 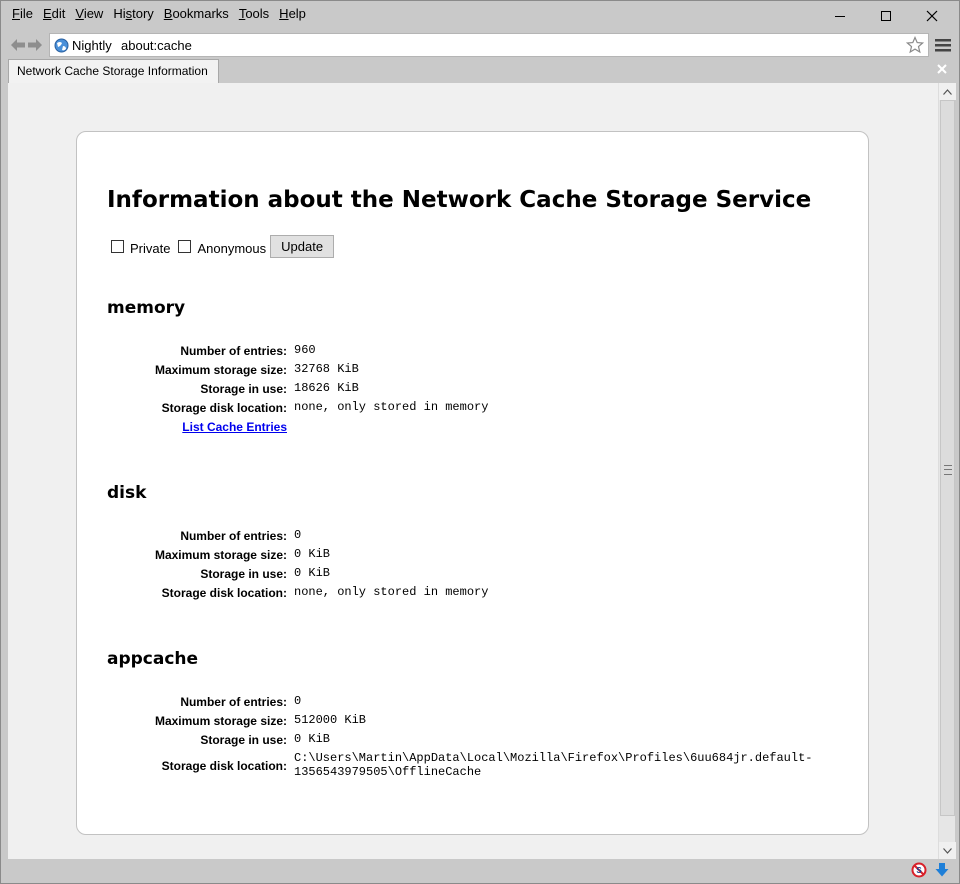 What do you see at coordinates (133, 14) in the screenshot?
I see `menu-history: History` at bounding box center [133, 14].